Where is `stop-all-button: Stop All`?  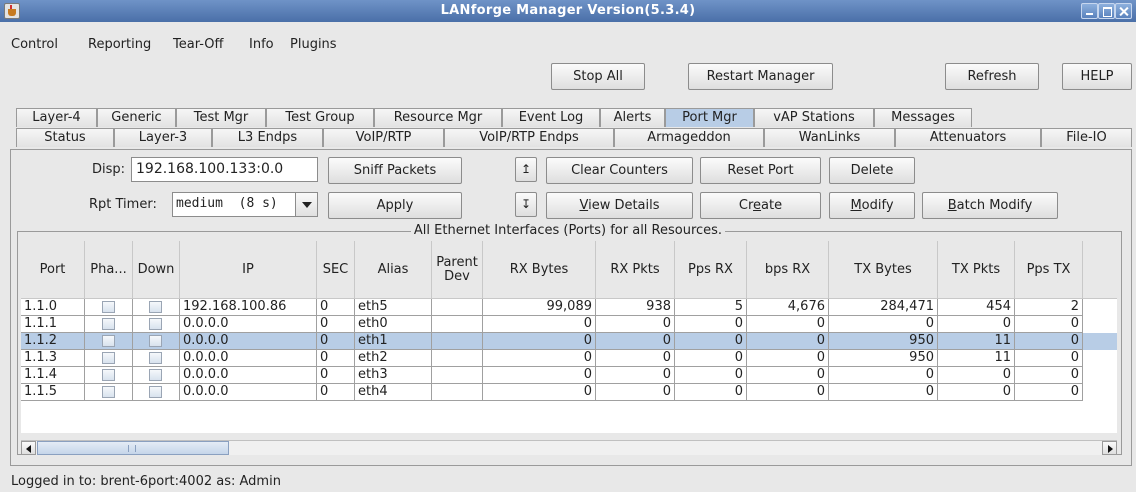
stop-all-button: Stop All is located at coordinates (598, 76).